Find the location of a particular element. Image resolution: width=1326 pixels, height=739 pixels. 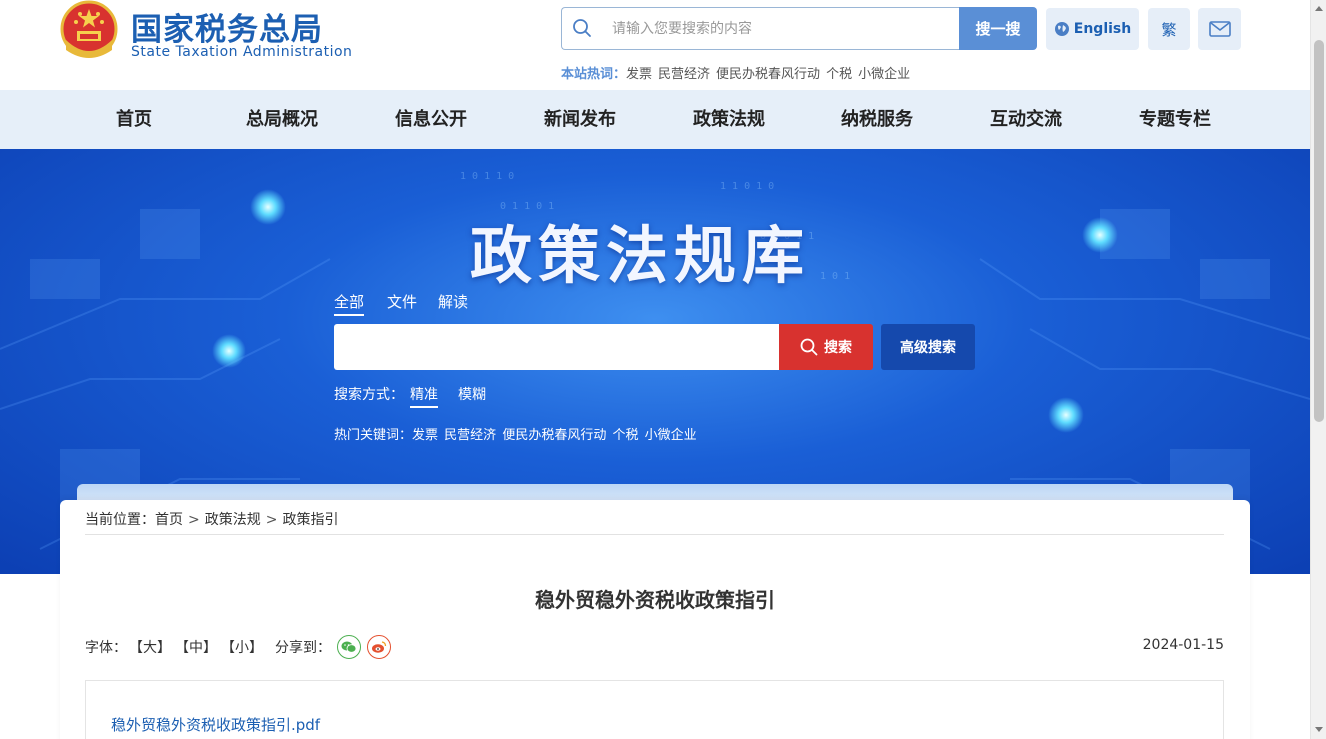

scroll-thumb is located at coordinates (1319, 231).